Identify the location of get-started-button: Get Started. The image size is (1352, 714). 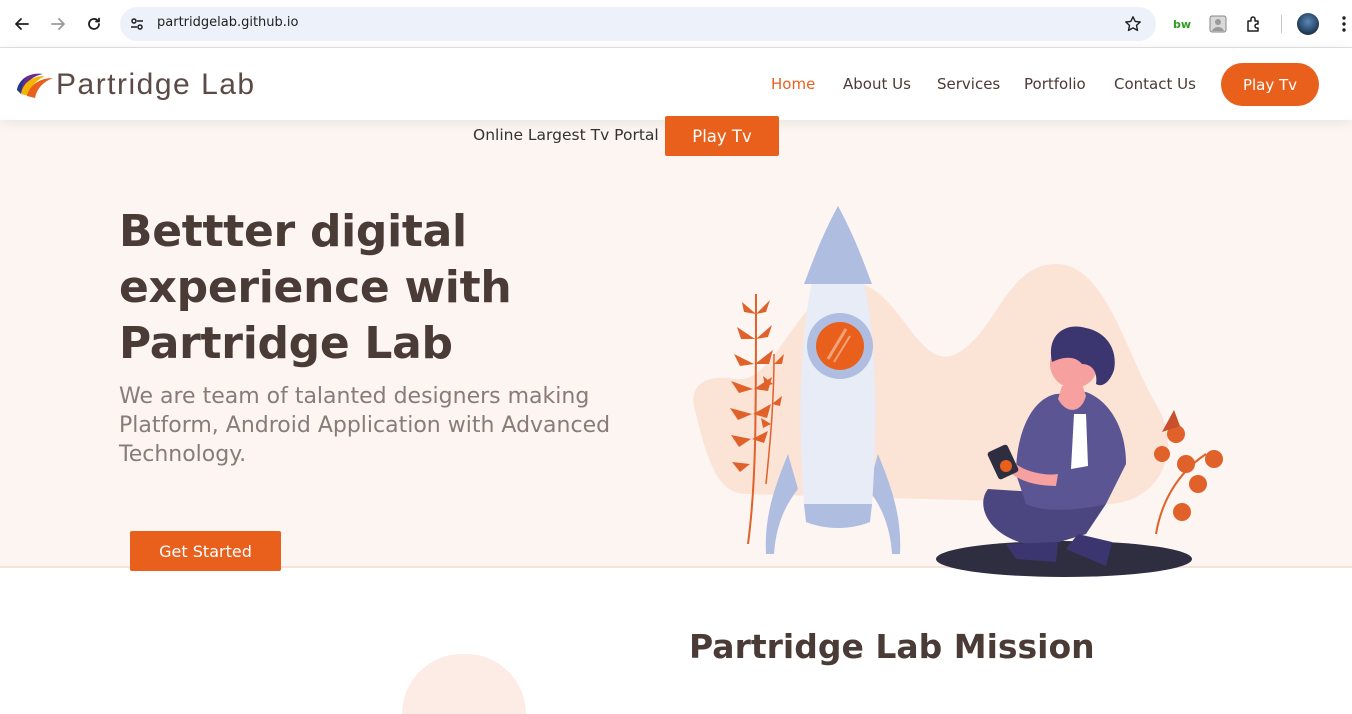
(205, 551).